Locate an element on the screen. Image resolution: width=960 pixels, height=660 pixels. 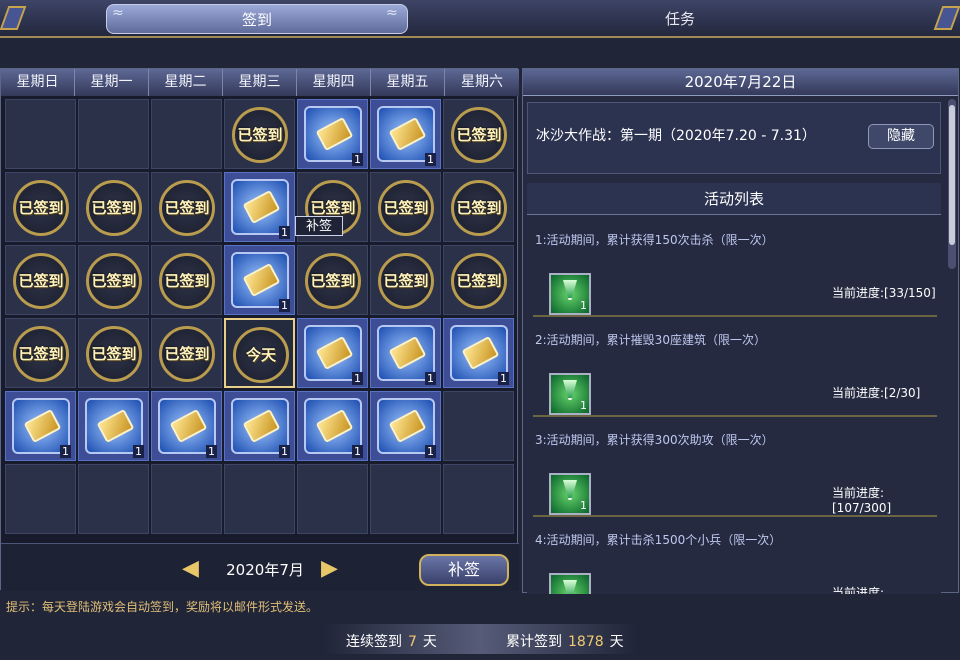
activity-scrollbar is located at coordinates (952, 184).